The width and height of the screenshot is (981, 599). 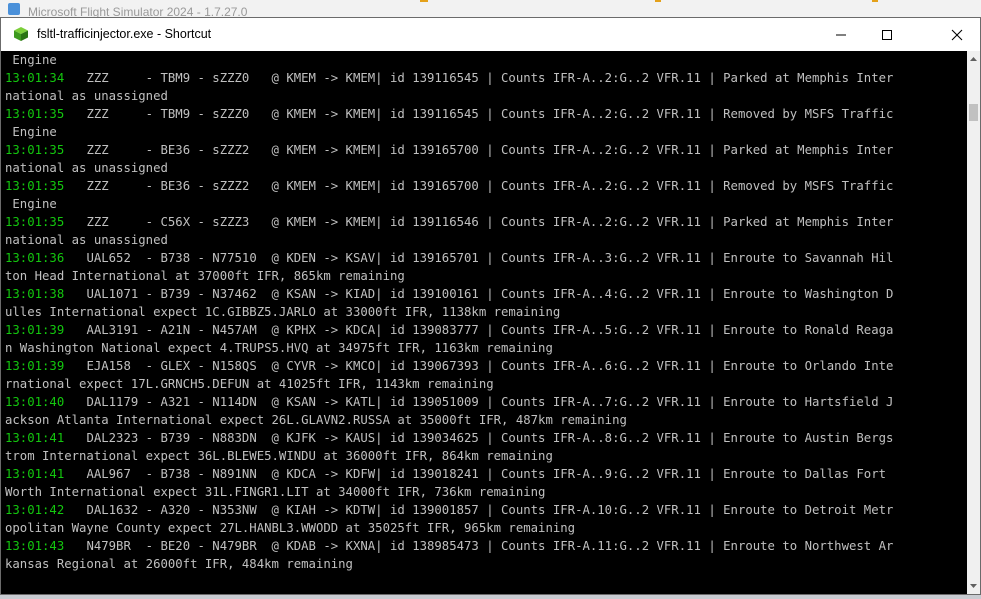 I want to click on timestamp: 13:01:38, so click(x=35, y=294).